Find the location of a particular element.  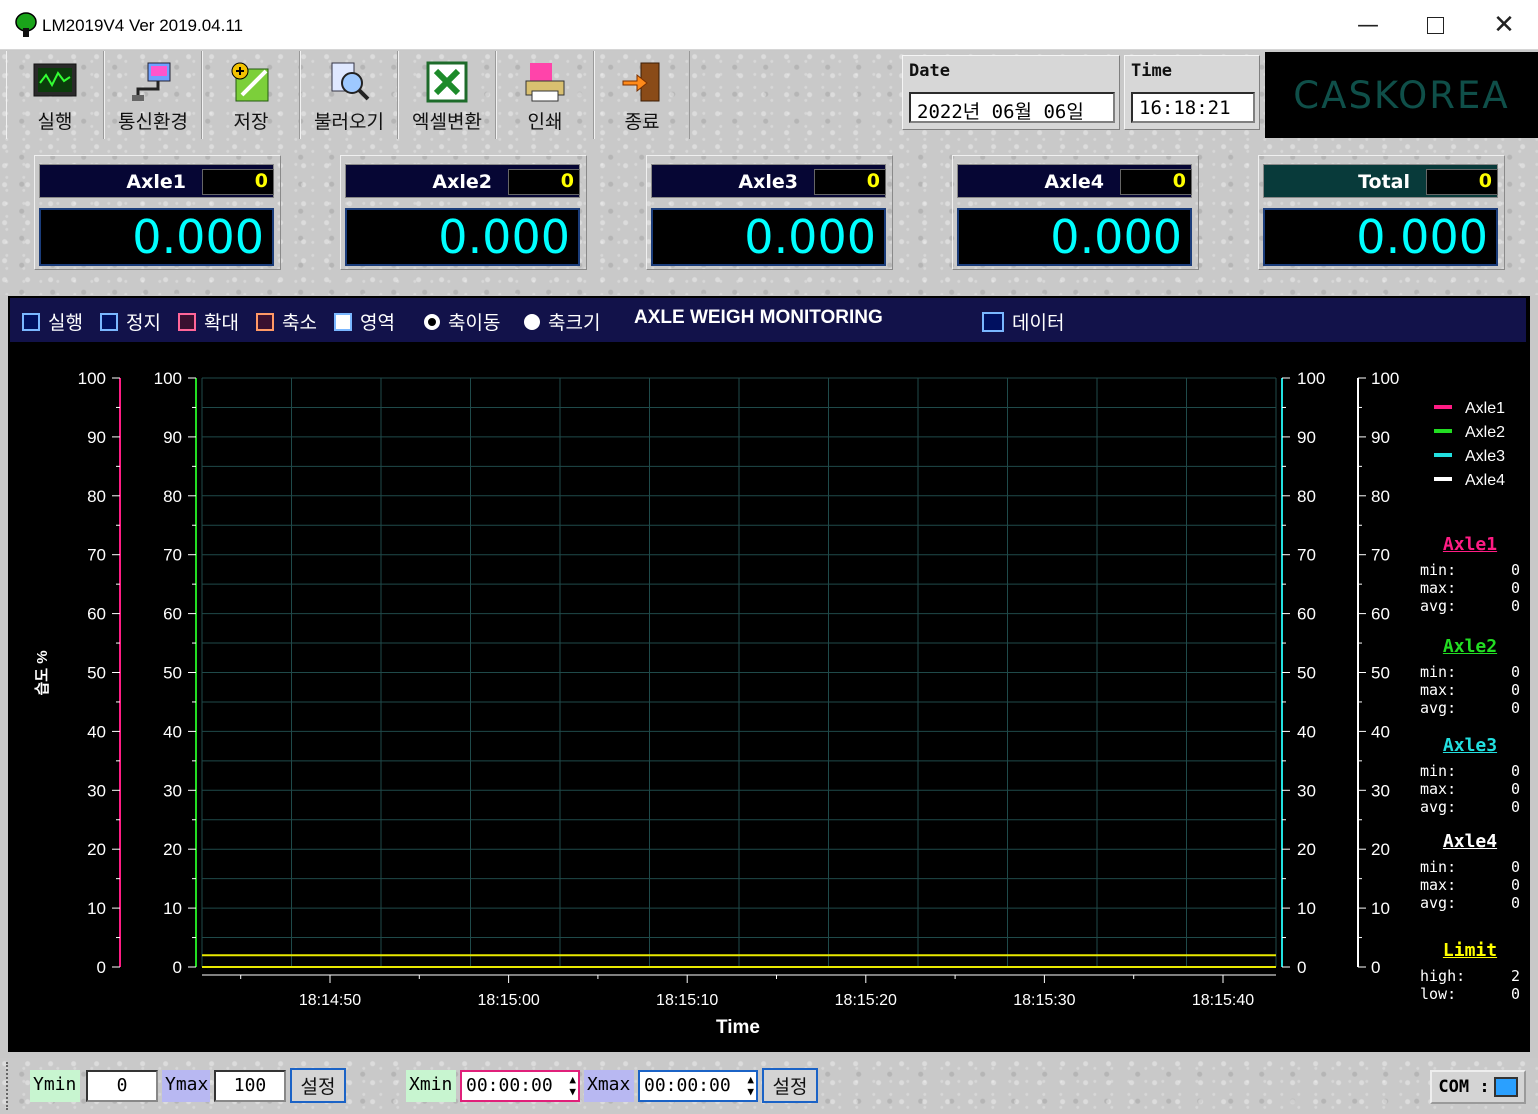

xmax-input: 00:00:00 ▲ ▼ is located at coordinates (698, 1086).